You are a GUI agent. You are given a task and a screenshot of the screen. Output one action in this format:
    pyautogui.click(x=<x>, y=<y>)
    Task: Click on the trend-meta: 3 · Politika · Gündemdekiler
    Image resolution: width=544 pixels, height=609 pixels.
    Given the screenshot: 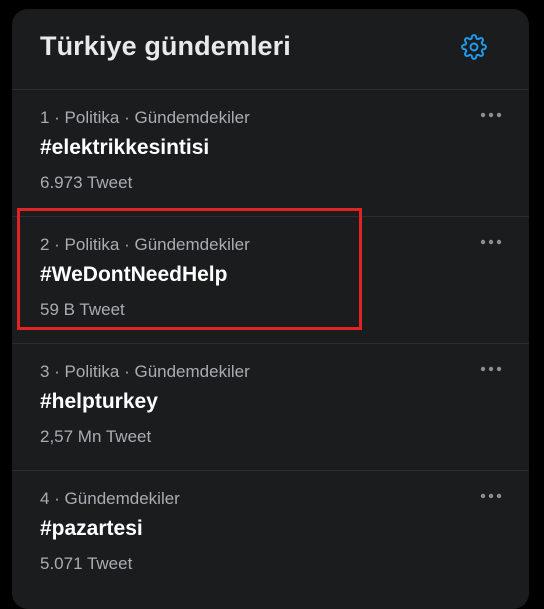 What is the action you would take?
    pyautogui.click(x=145, y=371)
    